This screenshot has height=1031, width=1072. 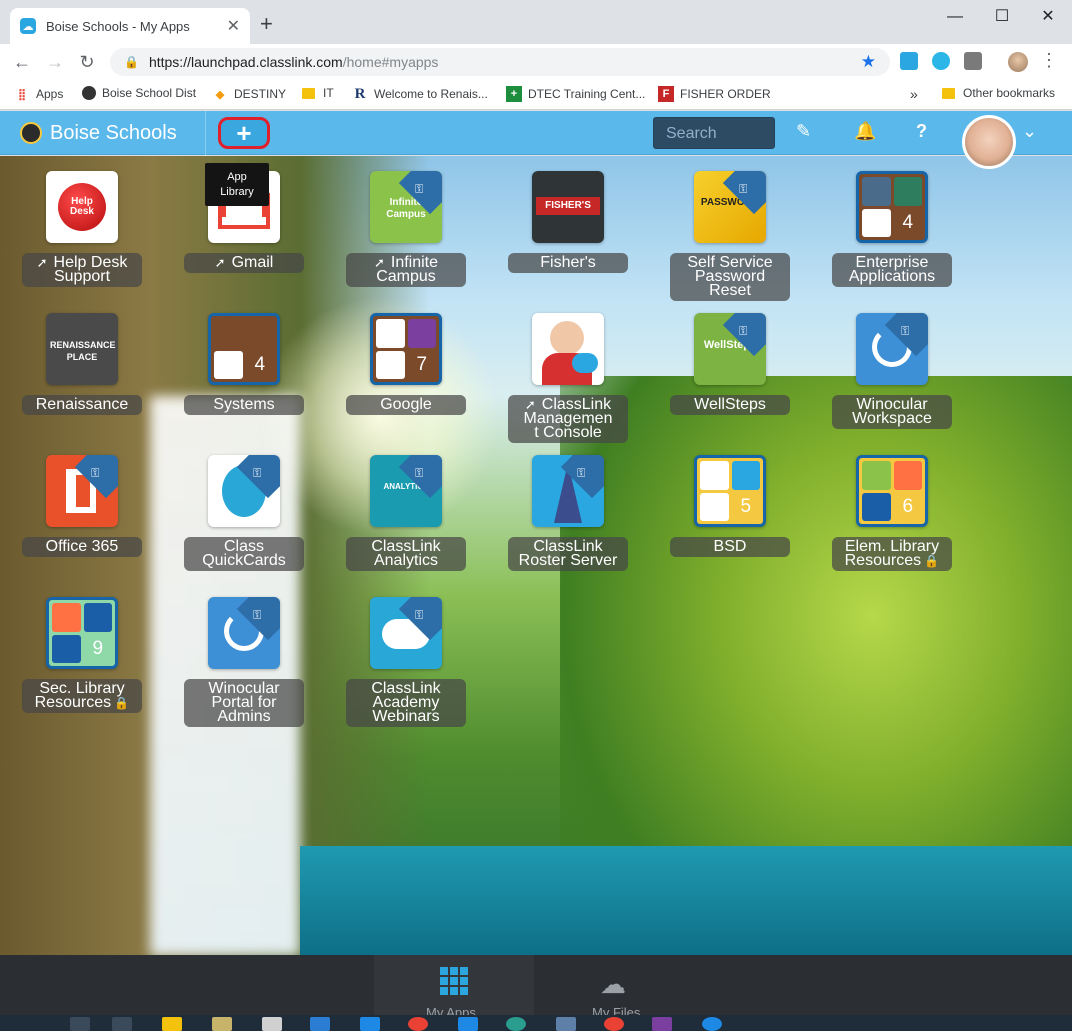 What do you see at coordinates (921, 131) in the screenshot?
I see `help-icon: ?` at bounding box center [921, 131].